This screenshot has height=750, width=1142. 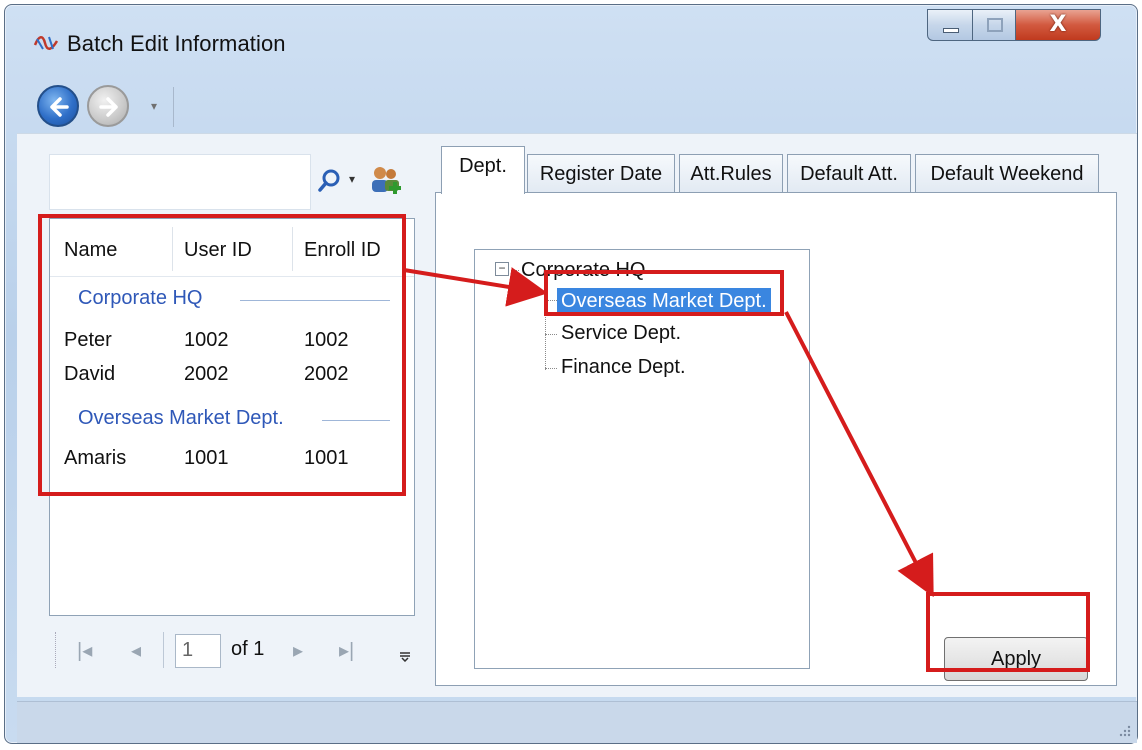 What do you see at coordinates (950, 25) in the screenshot?
I see `minimize-button` at bounding box center [950, 25].